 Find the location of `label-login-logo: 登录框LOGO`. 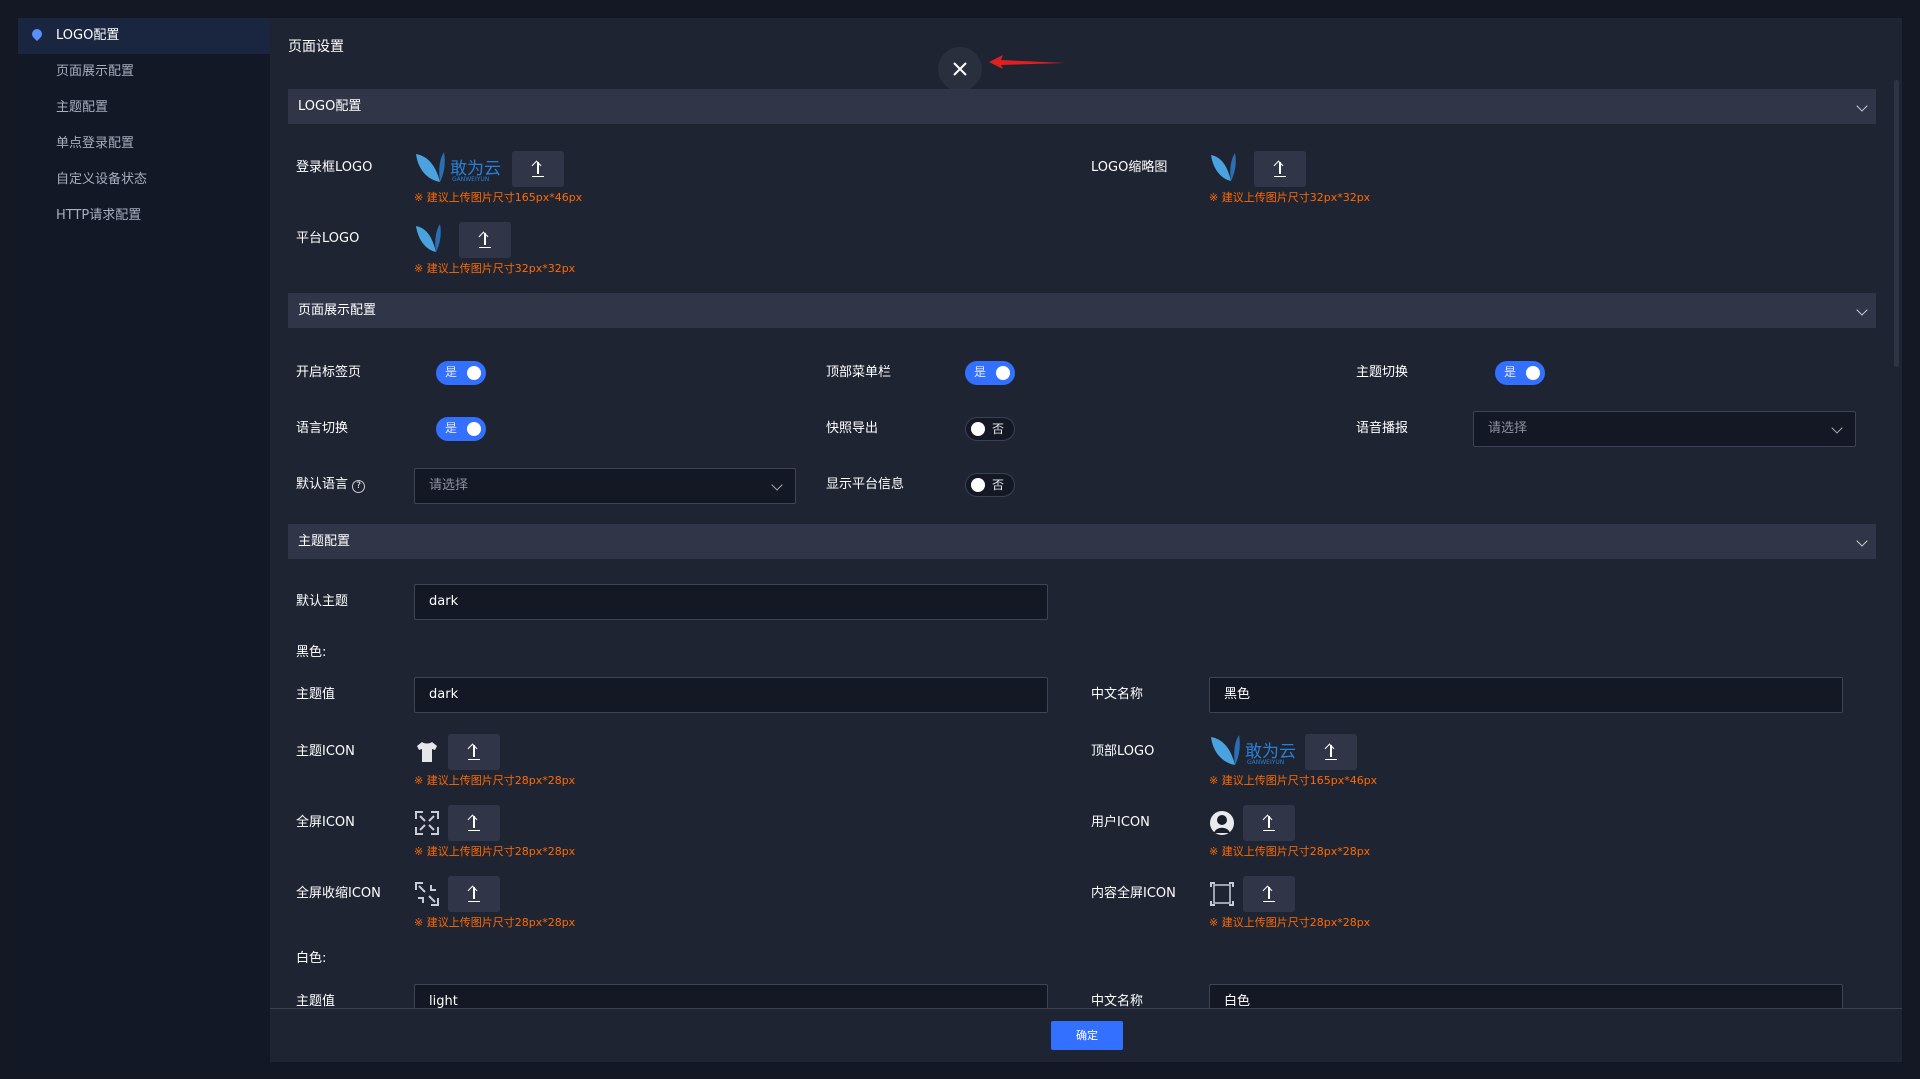

label-login-logo: 登录框LOGO is located at coordinates (334, 167).